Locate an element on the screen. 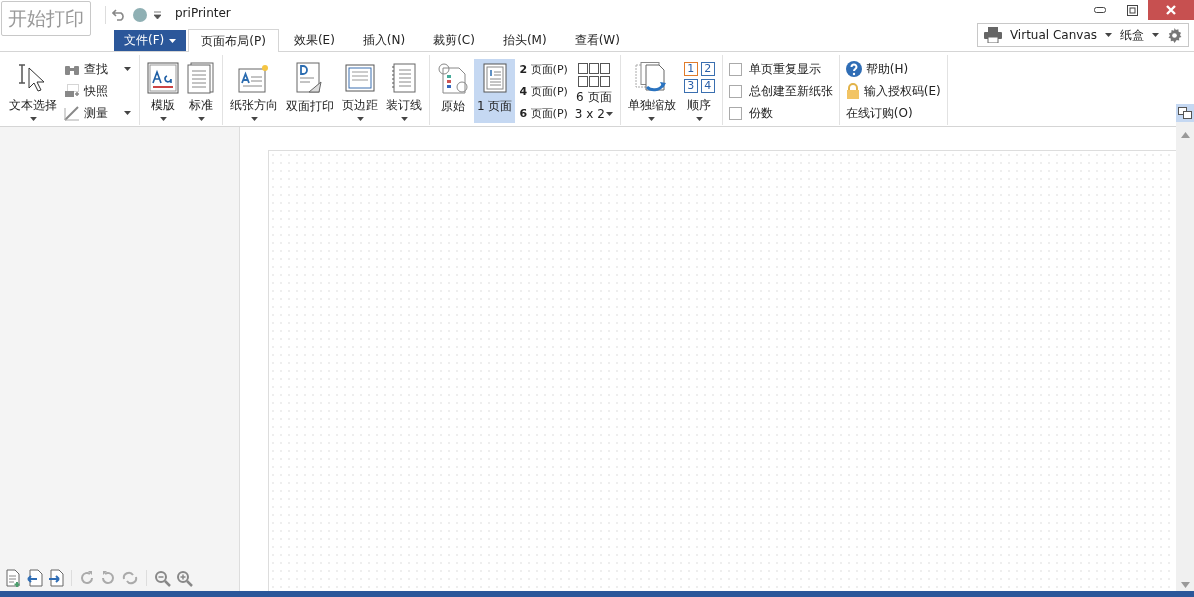 Image resolution: width=1194 pixels, height=597 pixels. original-size-icon is located at coordinates (453, 78).